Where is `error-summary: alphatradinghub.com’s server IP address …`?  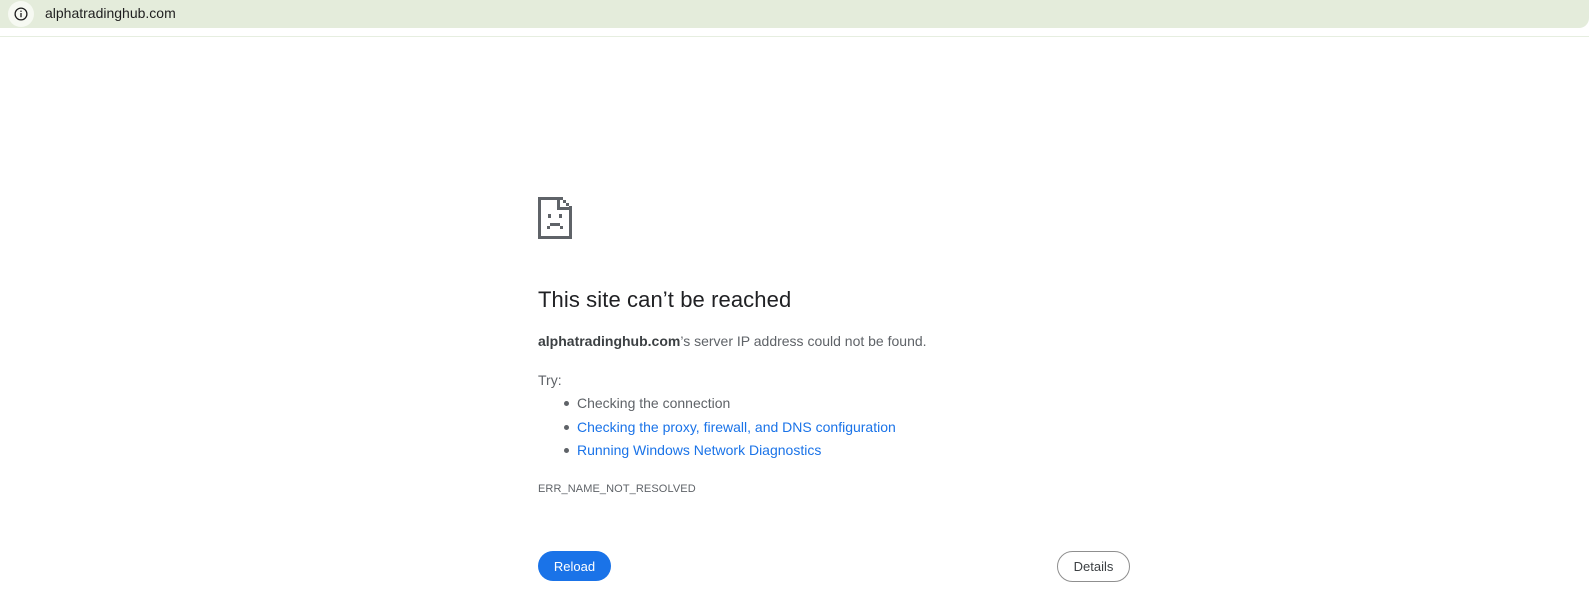 error-summary: alphatradinghub.com’s server IP address … is located at coordinates (732, 341).